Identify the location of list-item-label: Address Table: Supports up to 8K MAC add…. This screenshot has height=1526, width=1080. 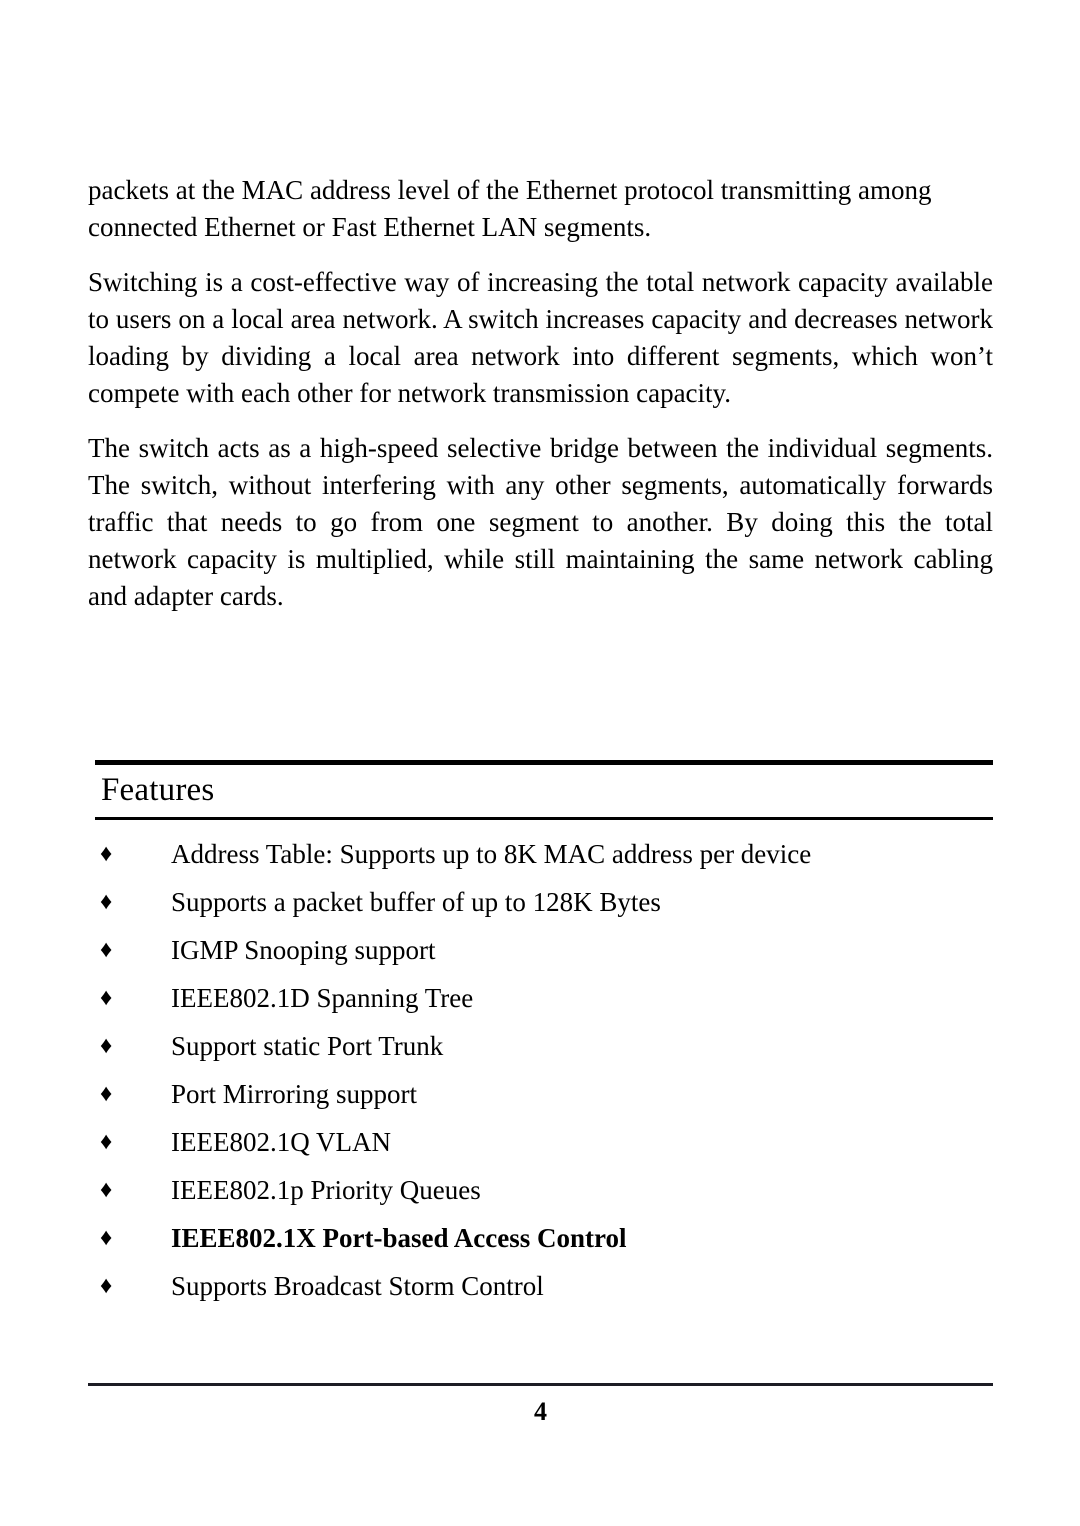
(491, 854).